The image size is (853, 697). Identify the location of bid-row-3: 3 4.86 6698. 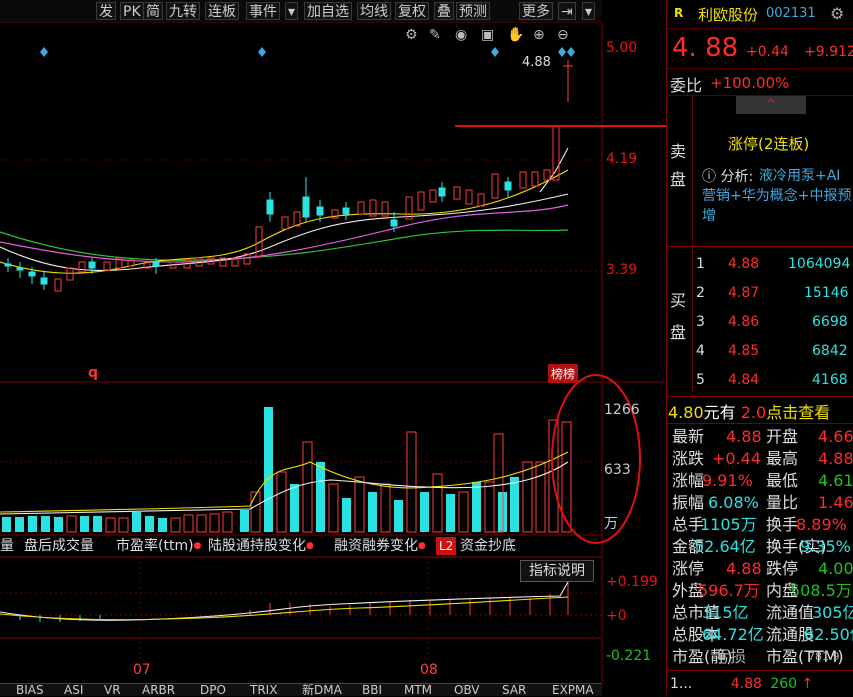
(759, 322).